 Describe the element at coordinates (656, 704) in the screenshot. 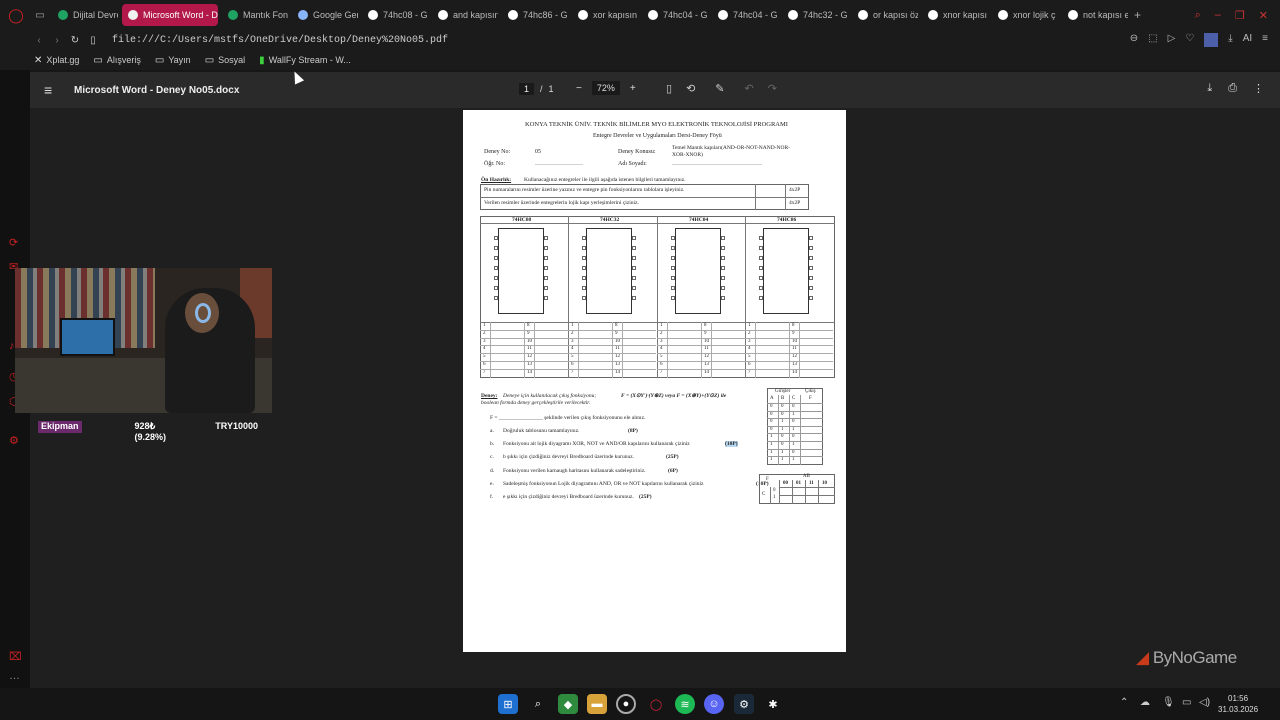

I see `opera-icon: ◯` at that location.